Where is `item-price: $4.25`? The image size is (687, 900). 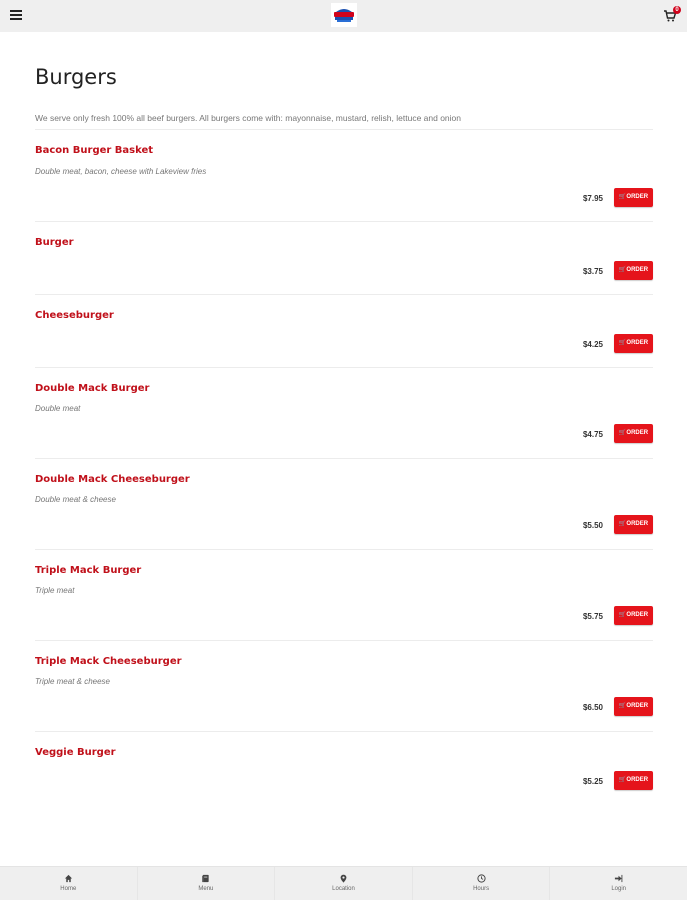 item-price: $4.25 is located at coordinates (592, 344).